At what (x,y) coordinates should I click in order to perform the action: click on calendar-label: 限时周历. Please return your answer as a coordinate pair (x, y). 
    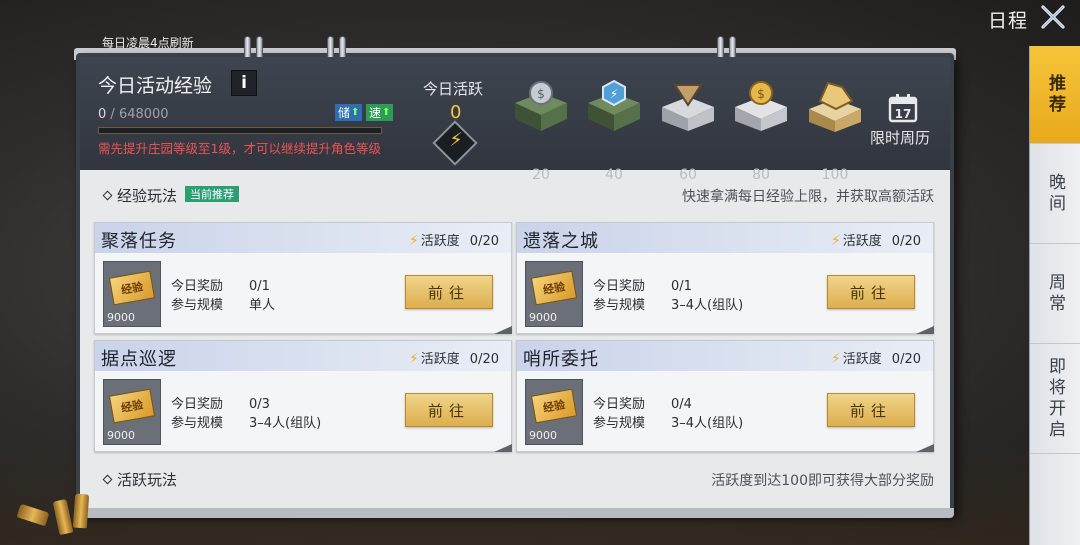
    Looking at the image, I should click on (900, 137).